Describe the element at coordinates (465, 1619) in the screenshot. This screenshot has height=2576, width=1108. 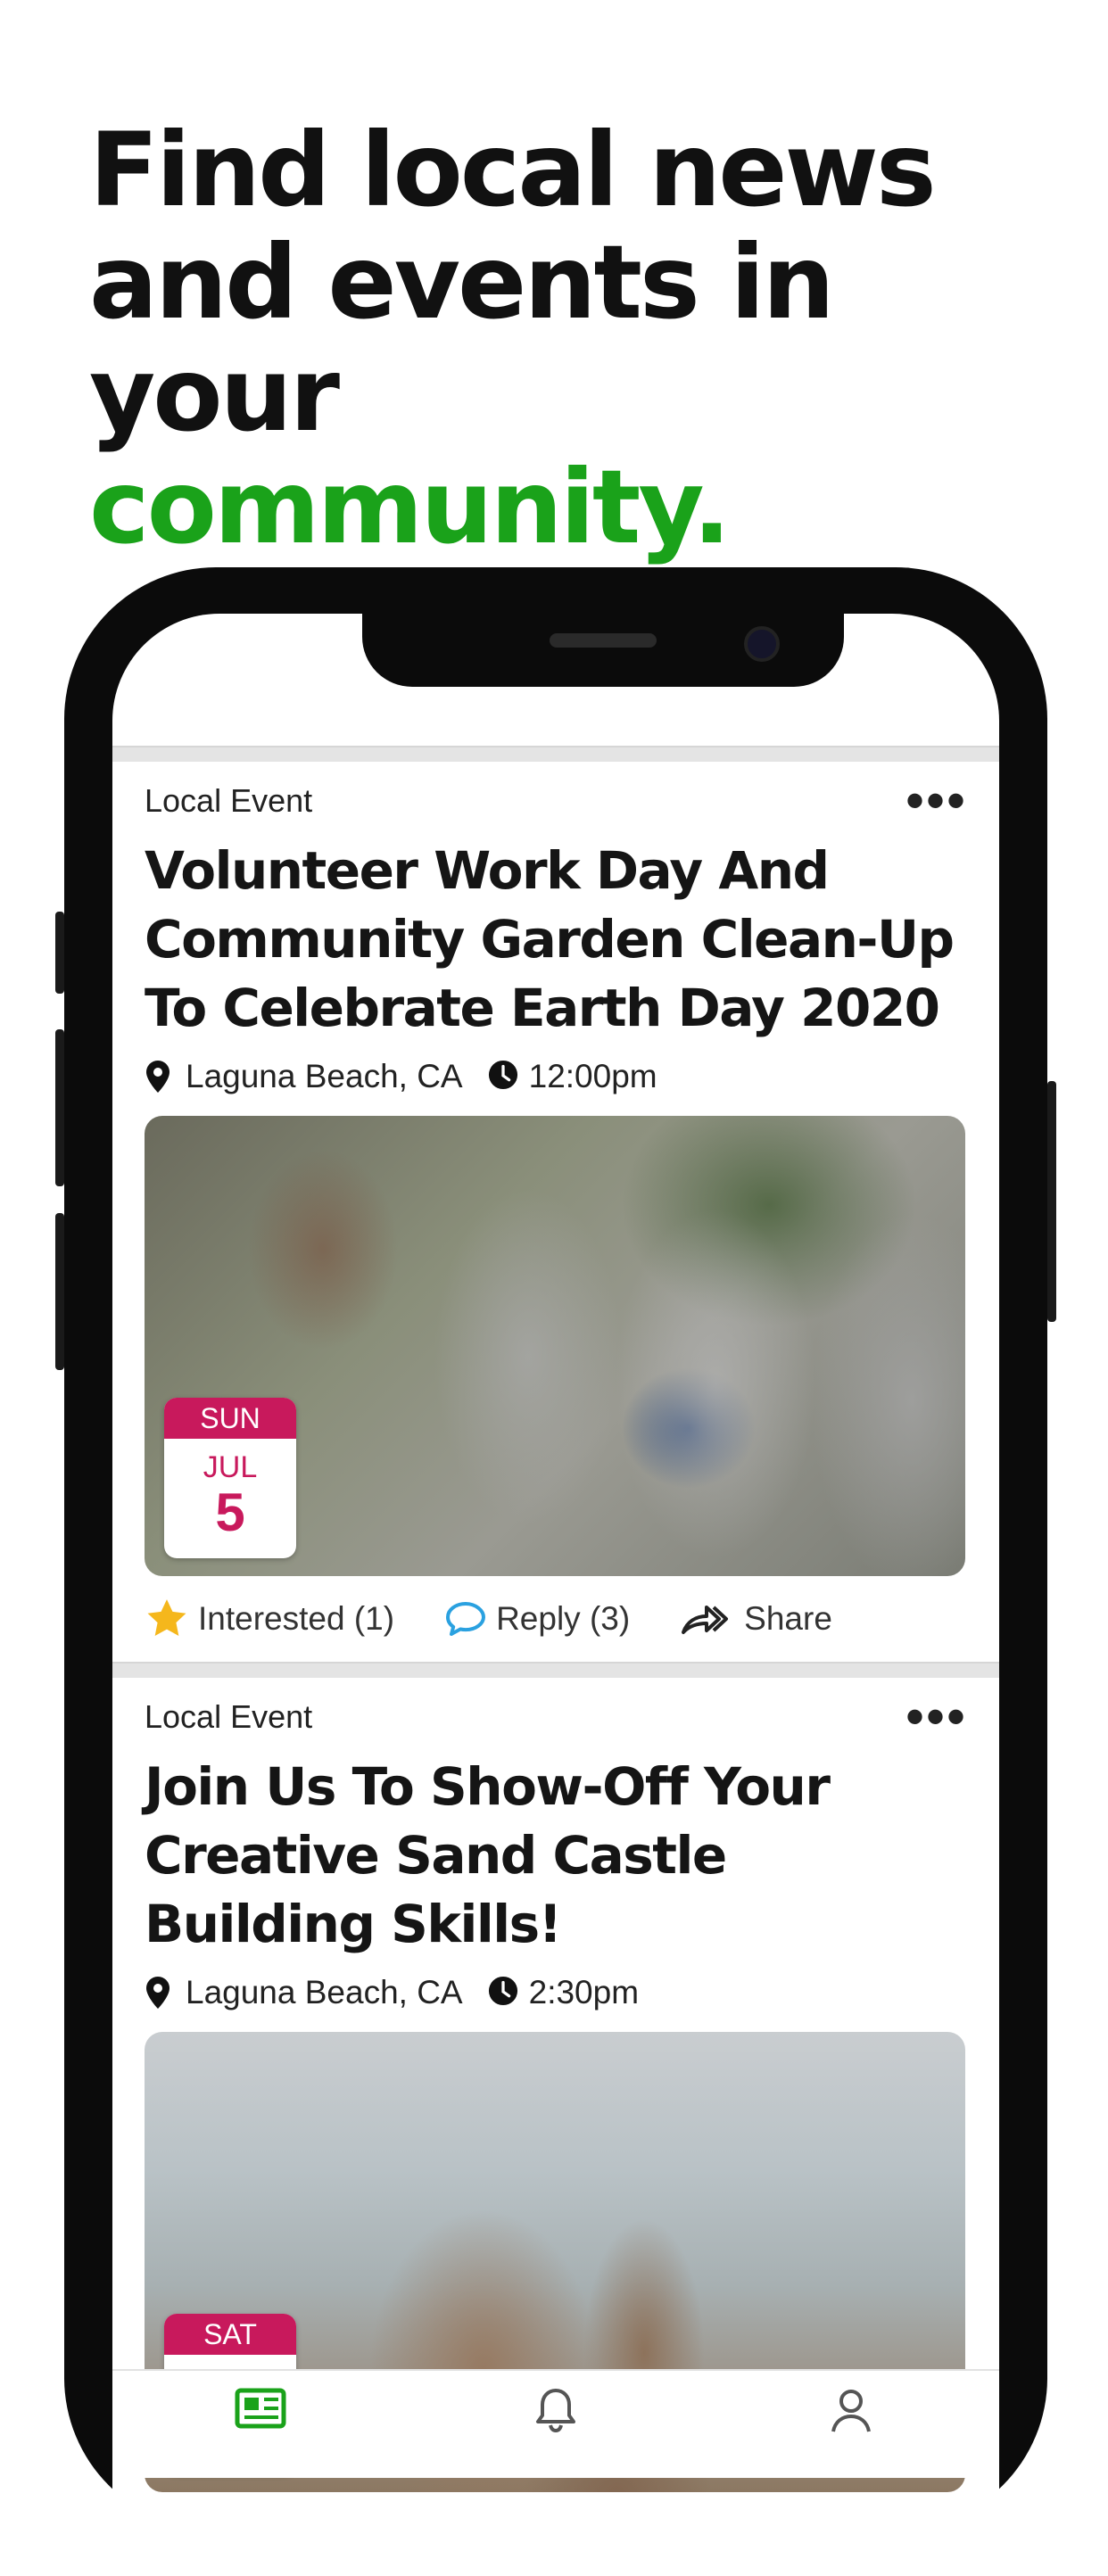
I see `speech-bubble-icon` at that location.